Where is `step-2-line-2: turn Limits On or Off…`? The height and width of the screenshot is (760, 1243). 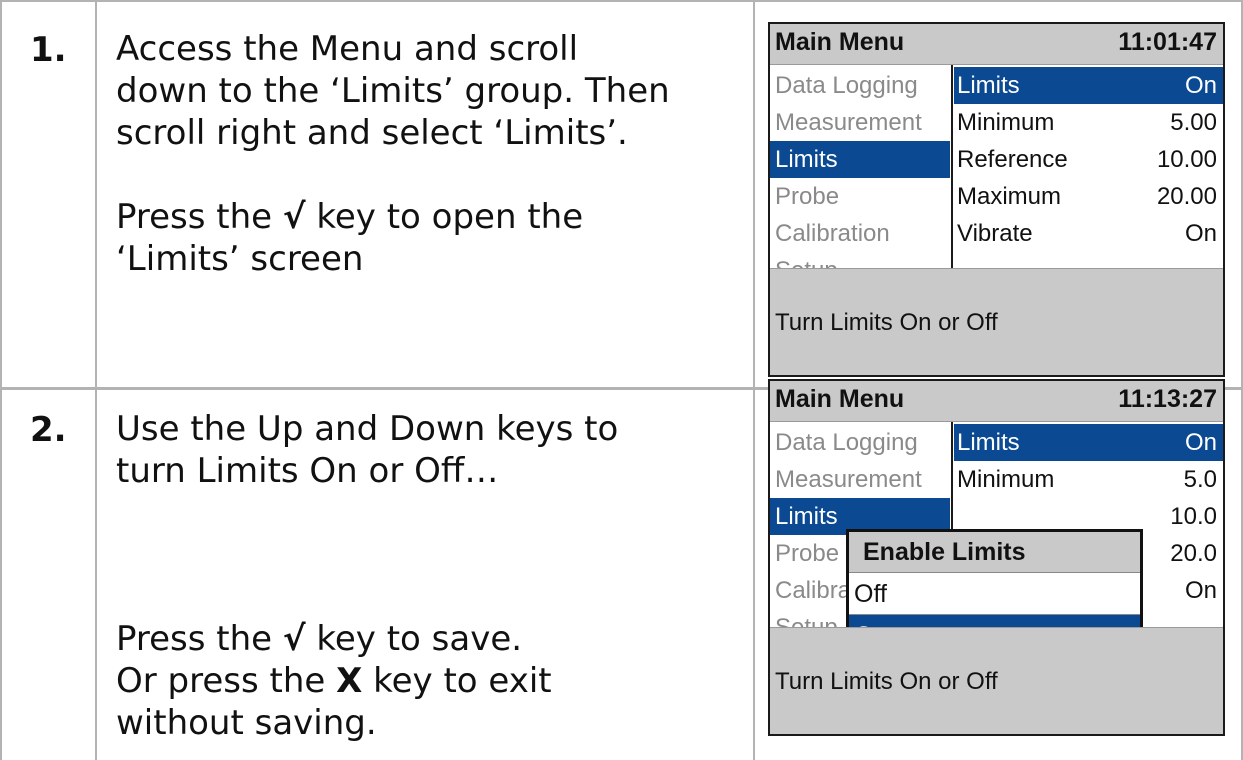
step-2-line-2: turn Limits On or Off… is located at coordinates (307, 471).